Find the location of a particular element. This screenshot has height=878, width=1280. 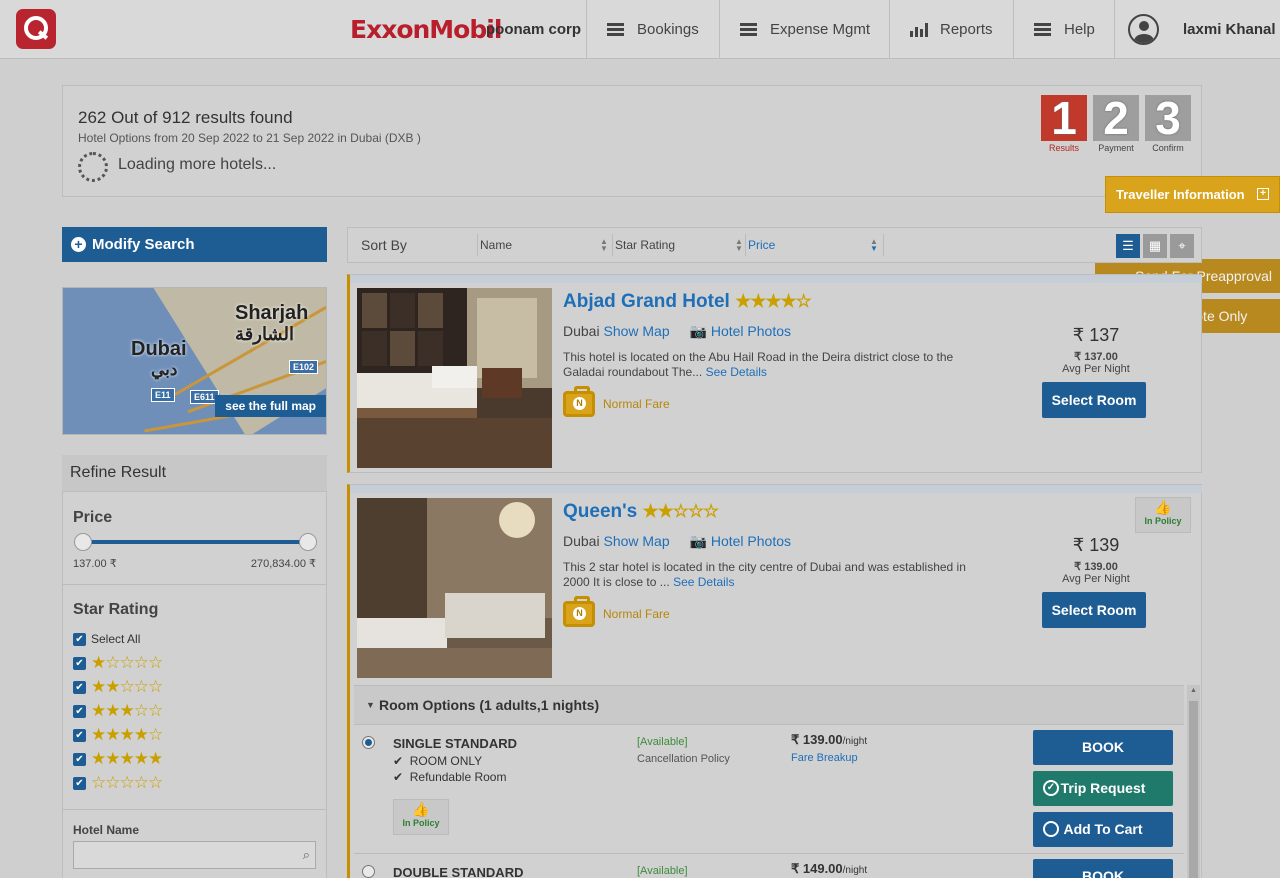

check-icon: ✔ is located at coordinates (398, 761).